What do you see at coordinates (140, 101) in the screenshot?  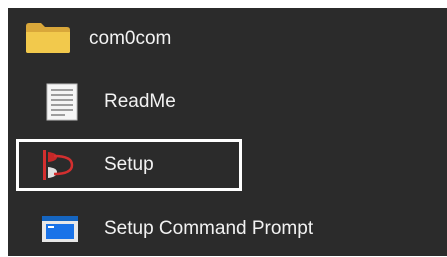 I see `menu-item-label: ReadMe` at bounding box center [140, 101].